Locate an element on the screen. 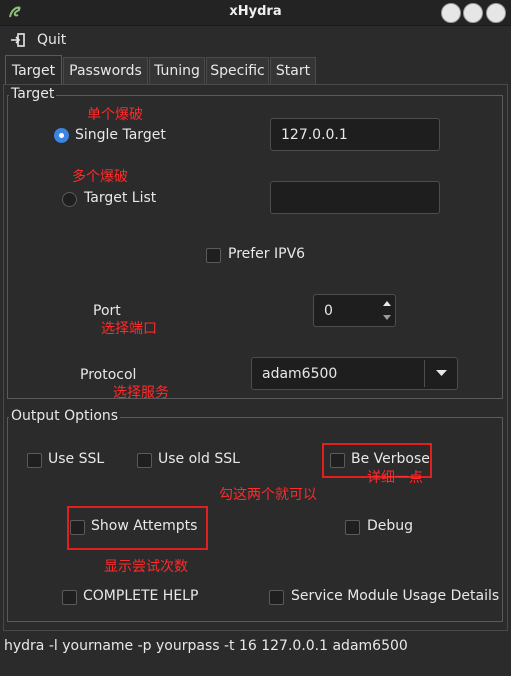 This screenshot has height=676, width=511. tab-target: Target is located at coordinates (33, 70).